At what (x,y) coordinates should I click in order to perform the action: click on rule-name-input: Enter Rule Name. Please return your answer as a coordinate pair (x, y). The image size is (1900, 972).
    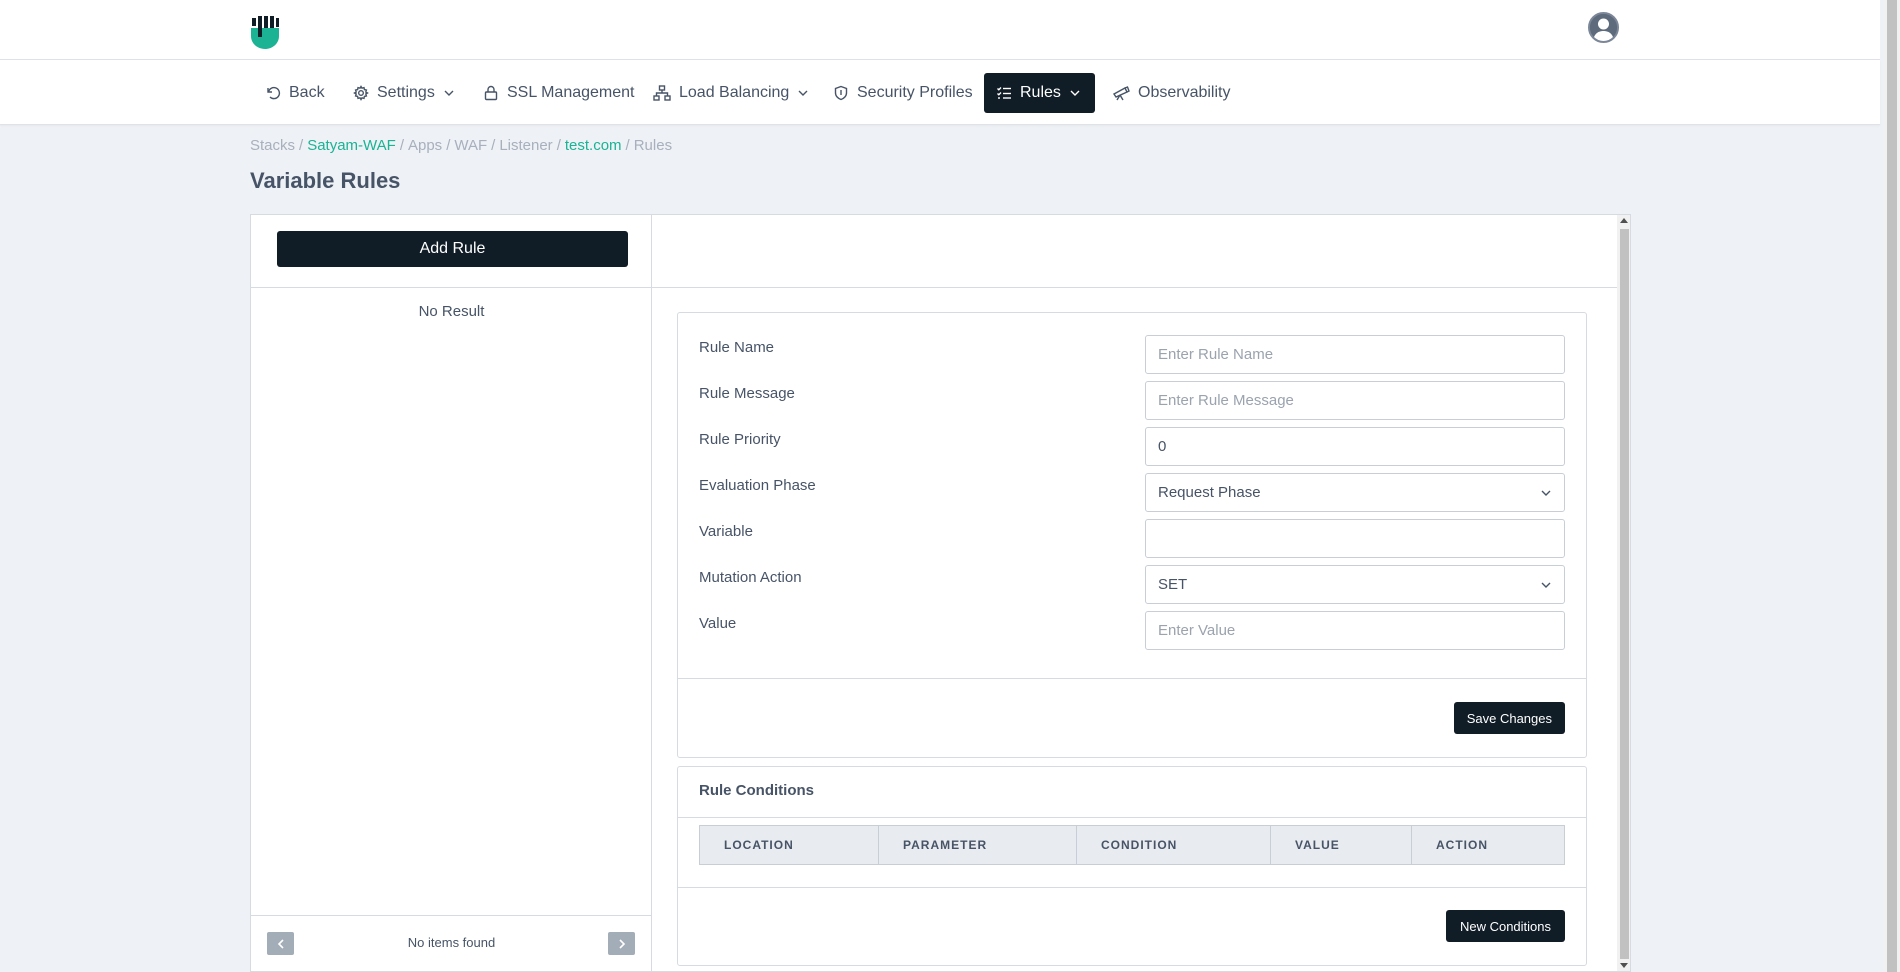
    Looking at the image, I should click on (1355, 354).